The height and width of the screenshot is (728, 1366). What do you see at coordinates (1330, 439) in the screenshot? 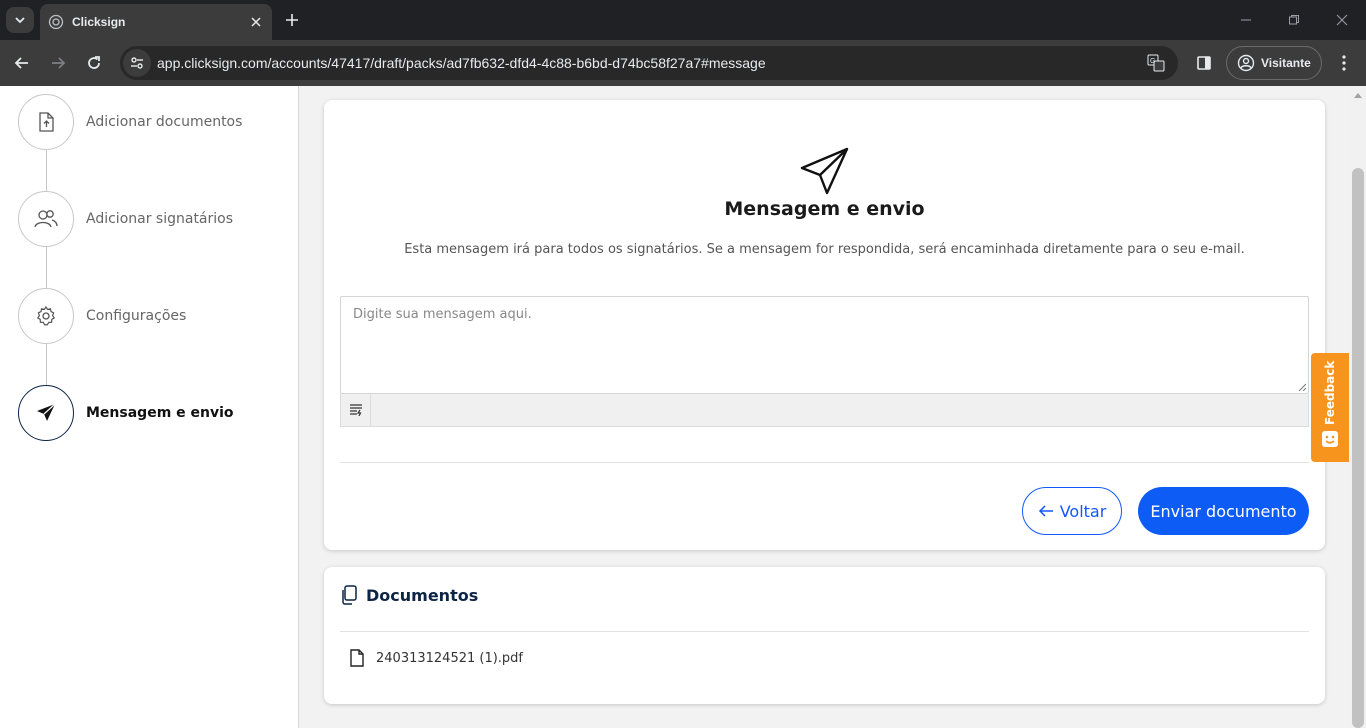
I see `smiley-icon` at bounding box center [1330, 439].